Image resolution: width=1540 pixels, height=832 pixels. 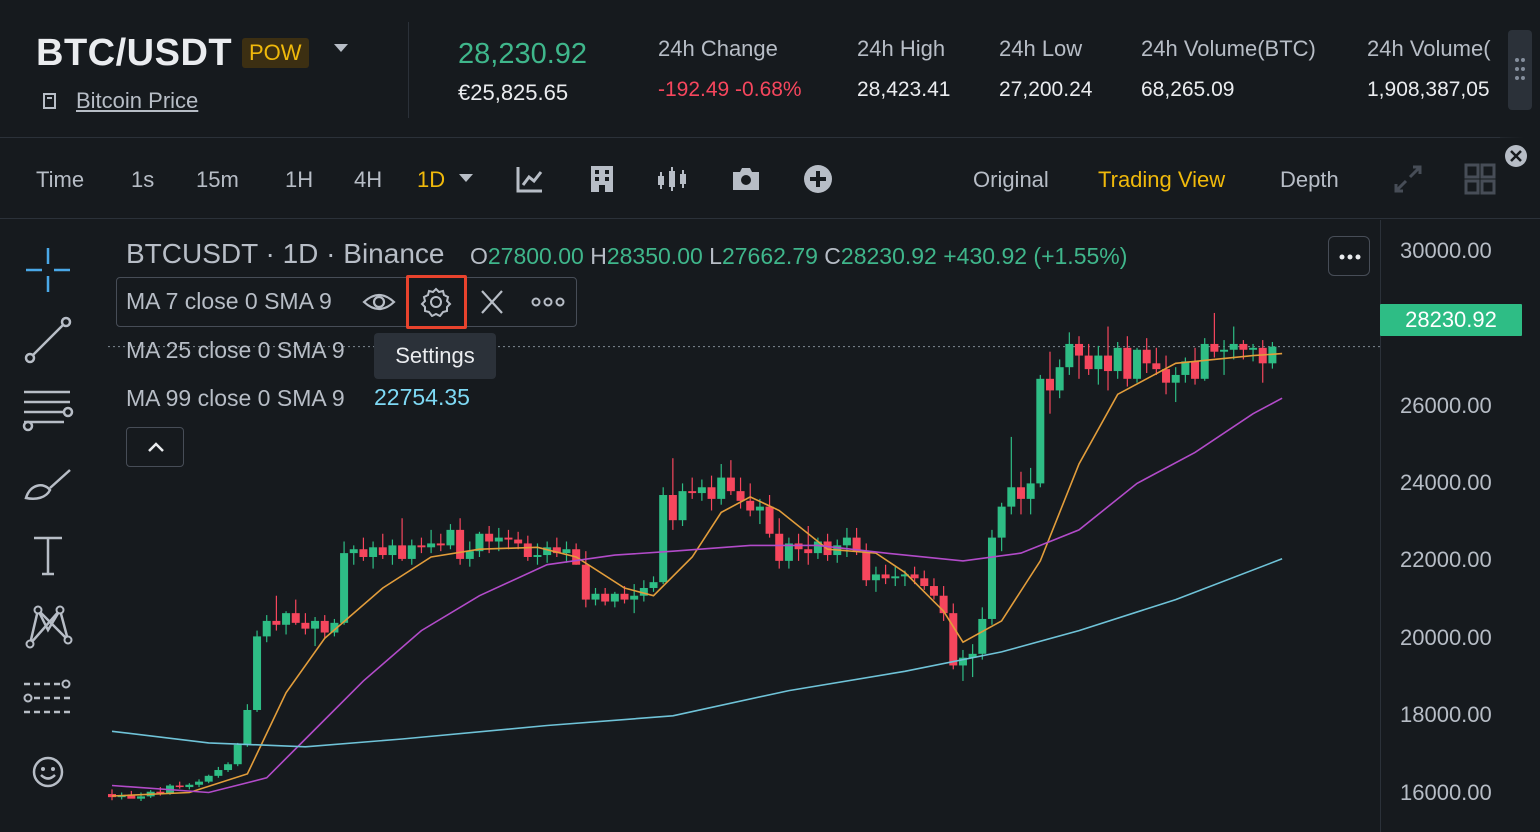 What do you see at coordinates (422, 397) in the screenshot?
I see `ma99-value: 22754.35` at bounding box center [422, 397].